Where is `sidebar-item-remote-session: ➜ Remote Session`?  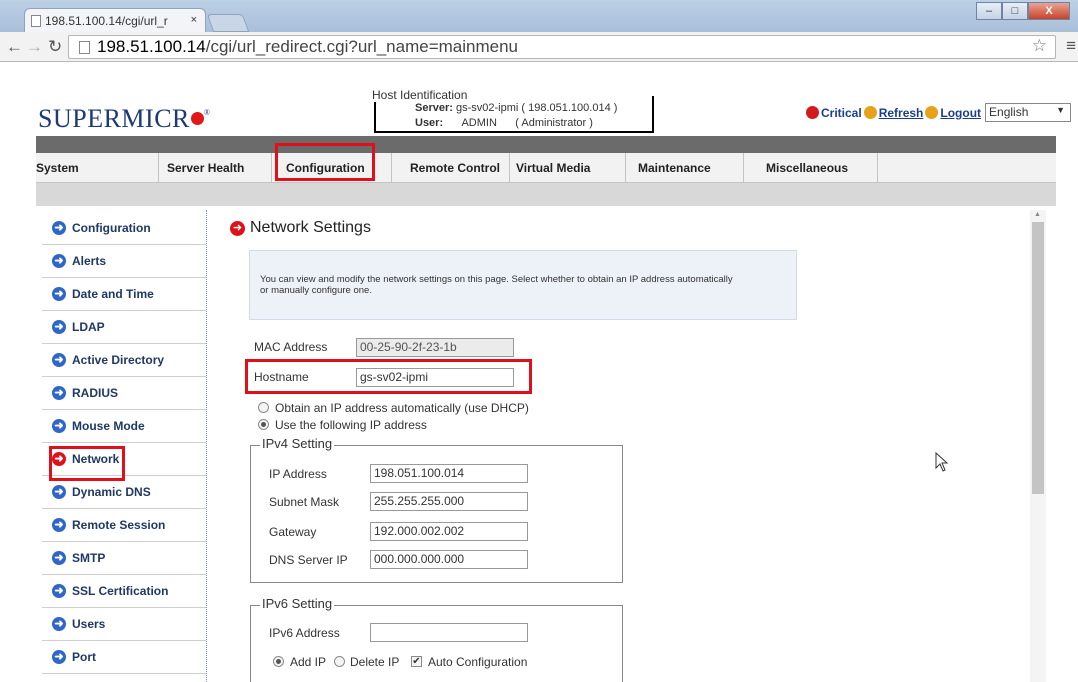 sidebar-item-remote-session: ➜ Remote Session is located at coordinates (124, 525).